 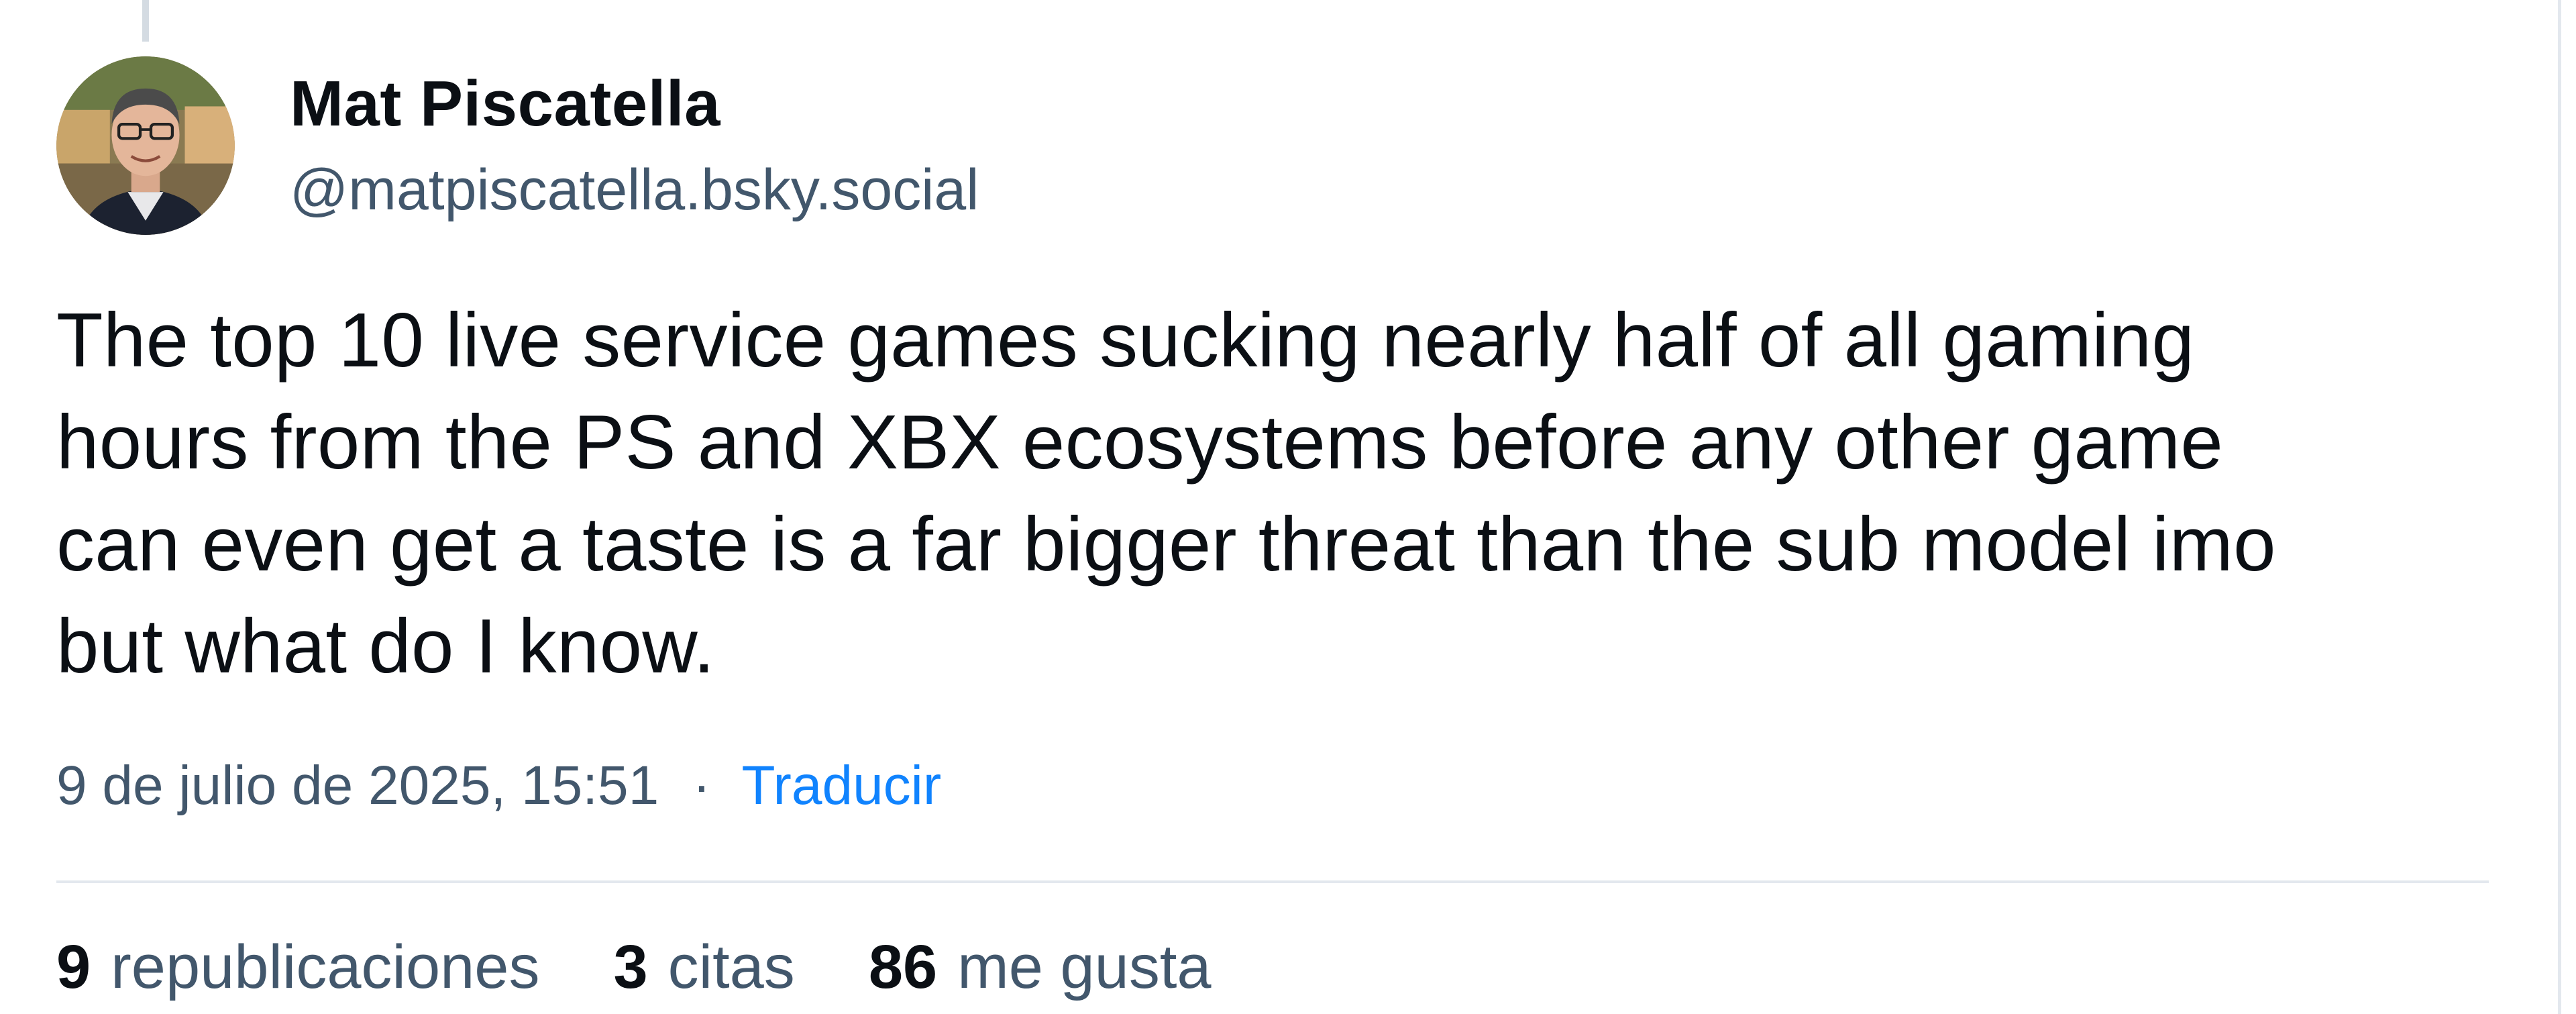 I want to click on divider, so click(x=1272, y=882).